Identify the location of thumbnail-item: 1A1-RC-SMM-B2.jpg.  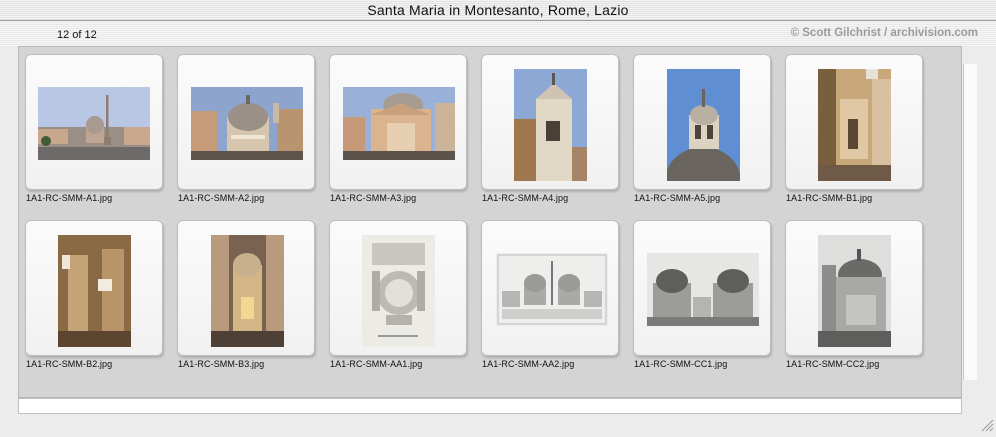
(95, 291).